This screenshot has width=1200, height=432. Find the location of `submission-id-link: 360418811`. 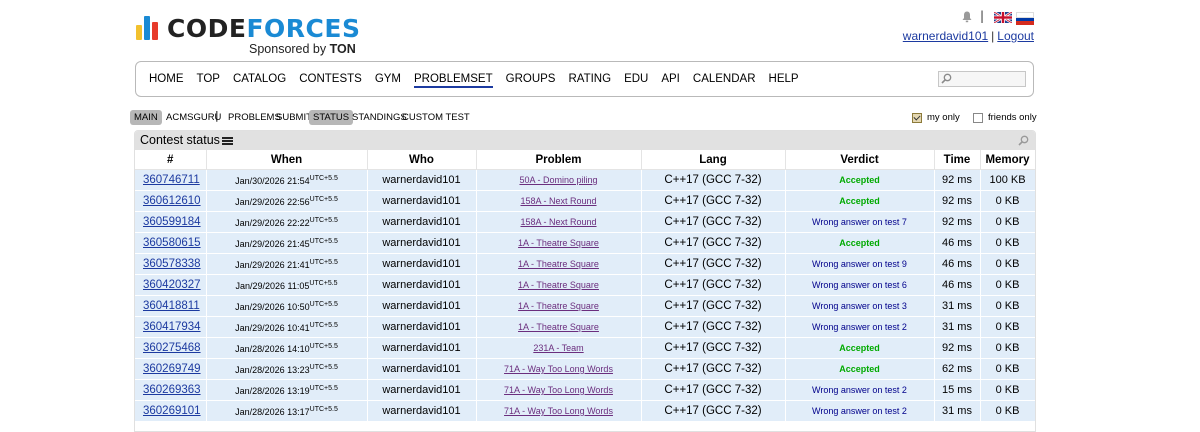

submission-id-link: 360418811 is located at coordinates (171, 306).